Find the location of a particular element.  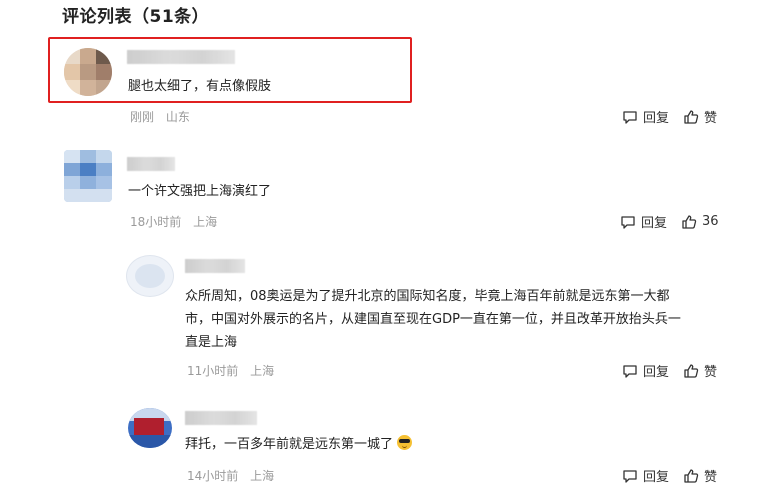

sunglasses-emoji-icon is located at coordinates (405, 442).